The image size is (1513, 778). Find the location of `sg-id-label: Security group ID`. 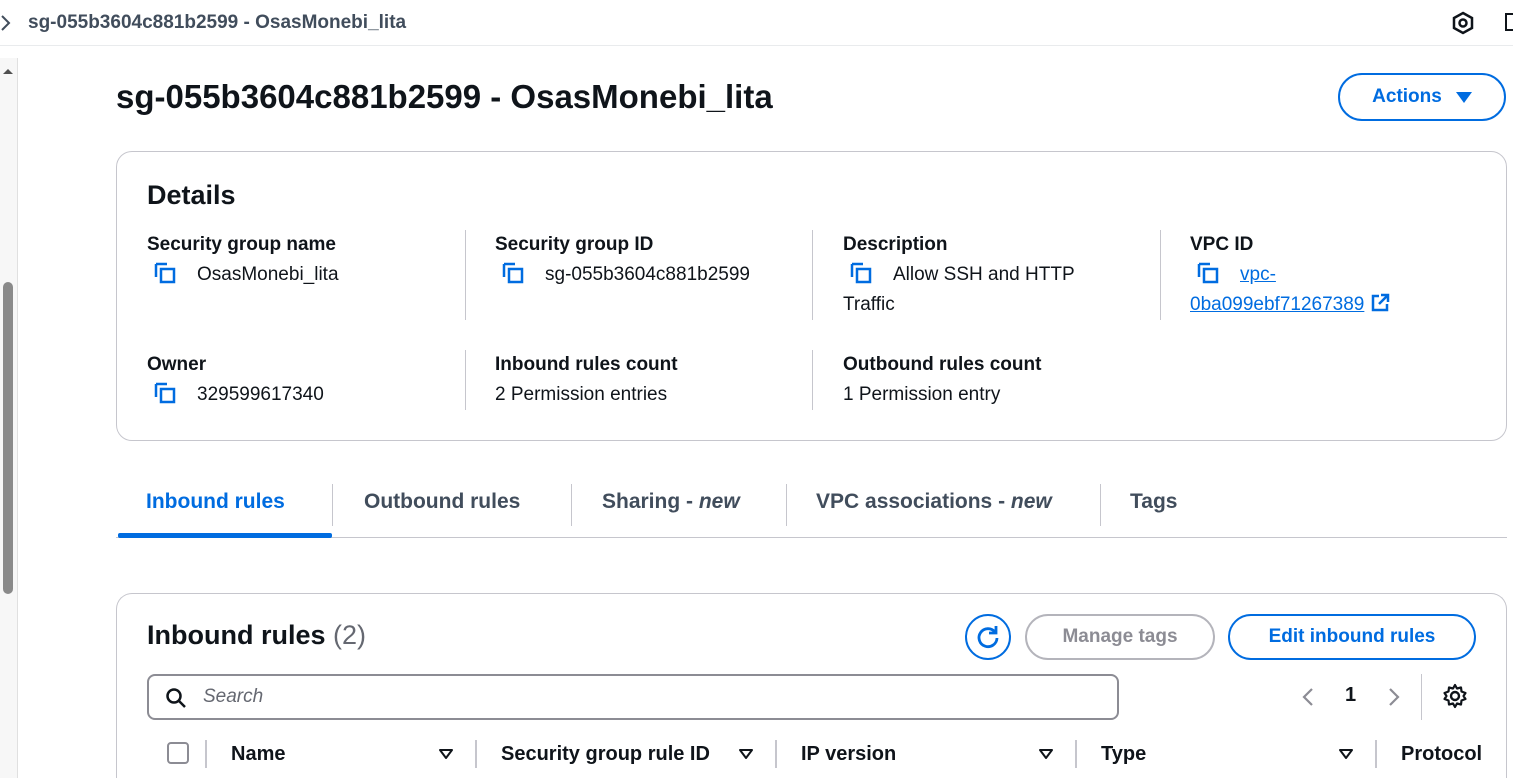

sg-id-label: Security group ID is located at coordinates (574, 244).